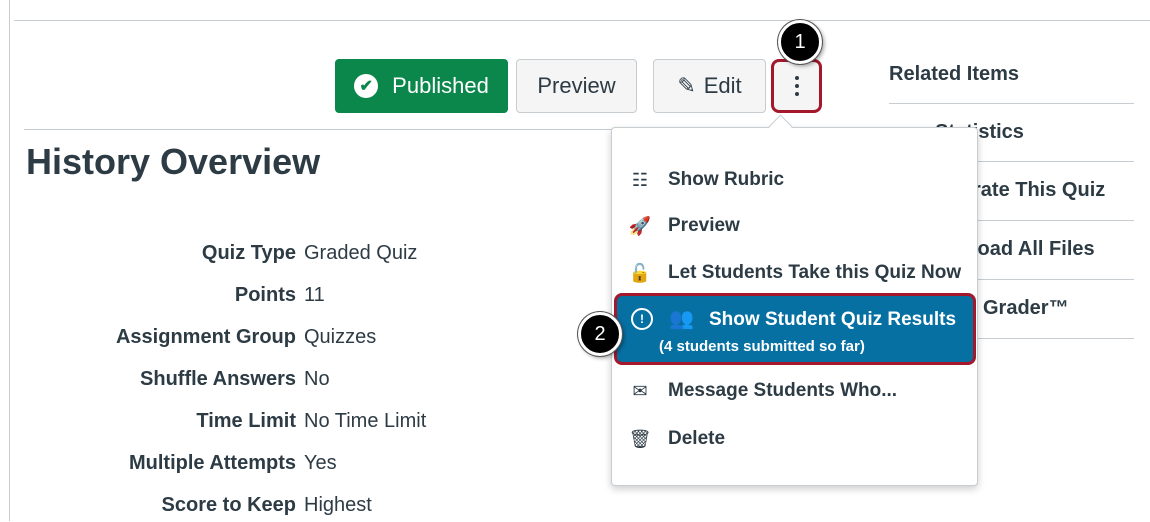  I want to click on check-circle-icon: ✔, so click(366, 86).